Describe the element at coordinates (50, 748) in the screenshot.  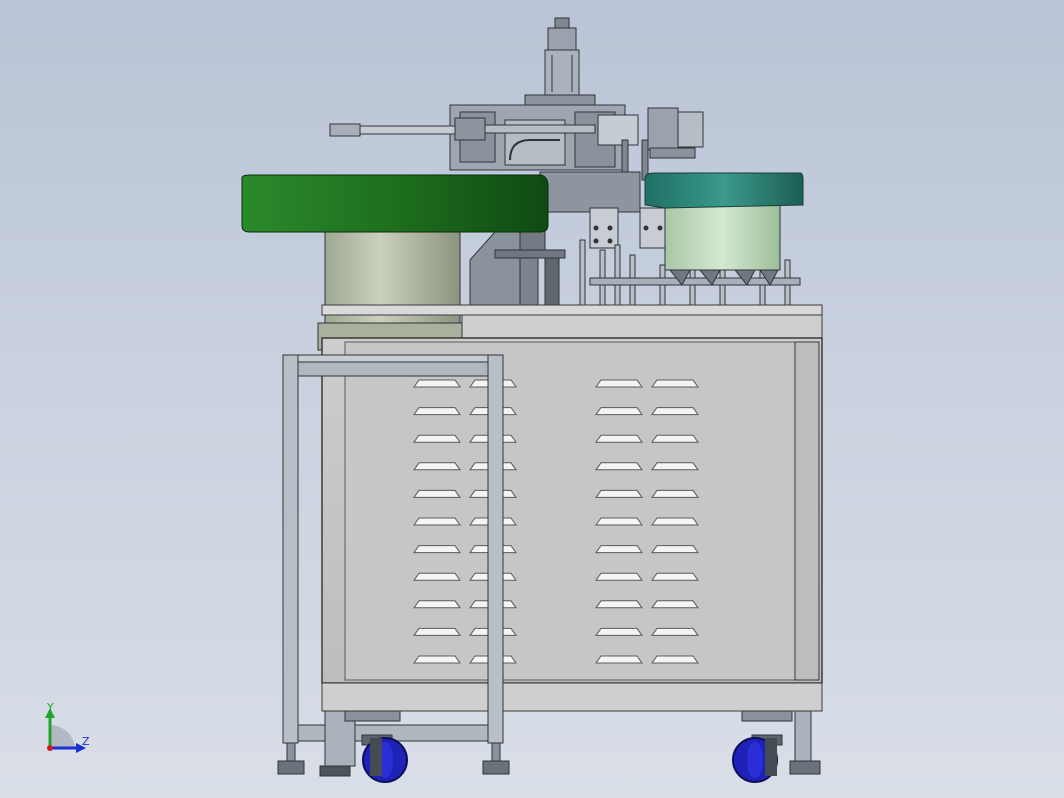
I see `origin-point` at that location.